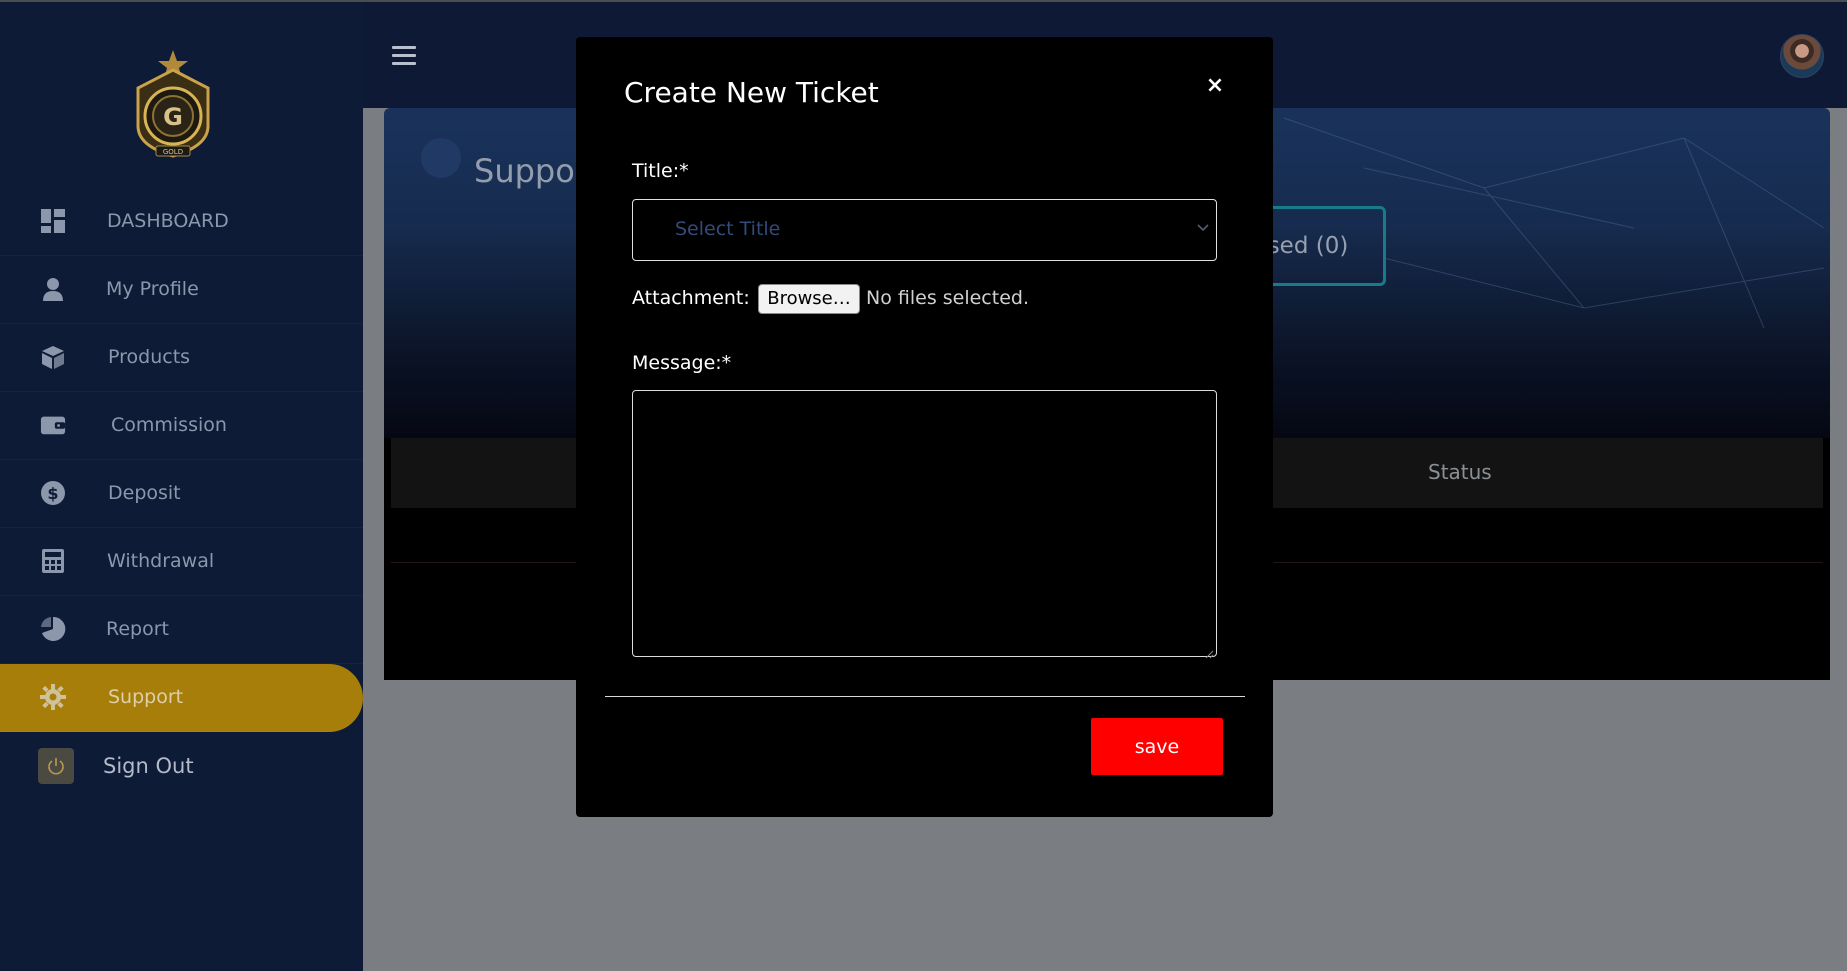 The height and width of the screenshot is (971, 1847). I want to click on resize-grip-icon, so click(1209, 651).